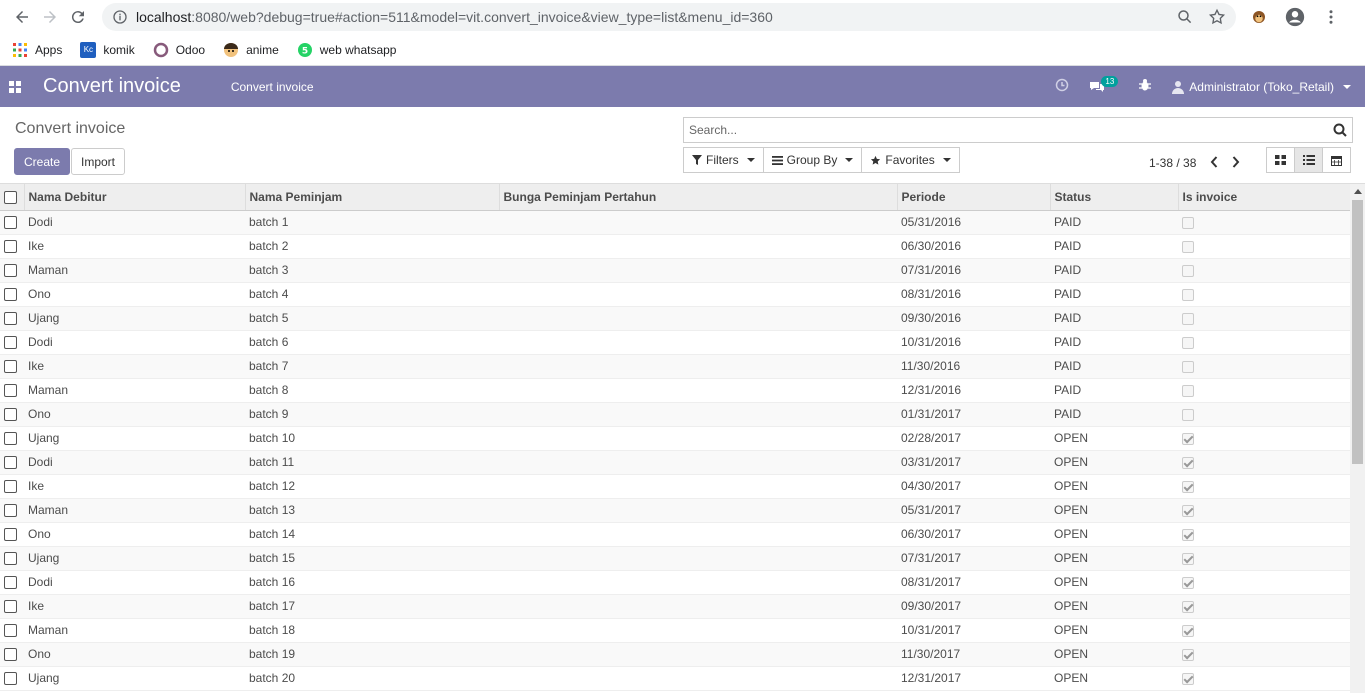 This screenshot has height=694, width=1365. Describe the element at coordinates (675, 246) in the screenshot. I see `table-row: Ike batch 2 06/30/2016 PAID` at that location.